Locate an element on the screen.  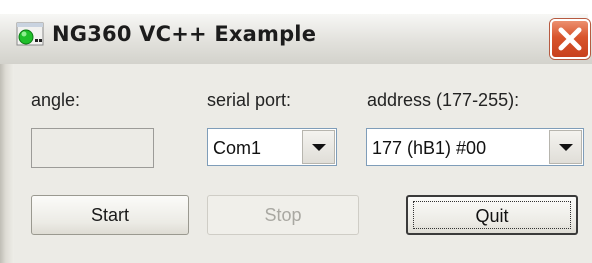
close-button is located at coordinates (570, 39).